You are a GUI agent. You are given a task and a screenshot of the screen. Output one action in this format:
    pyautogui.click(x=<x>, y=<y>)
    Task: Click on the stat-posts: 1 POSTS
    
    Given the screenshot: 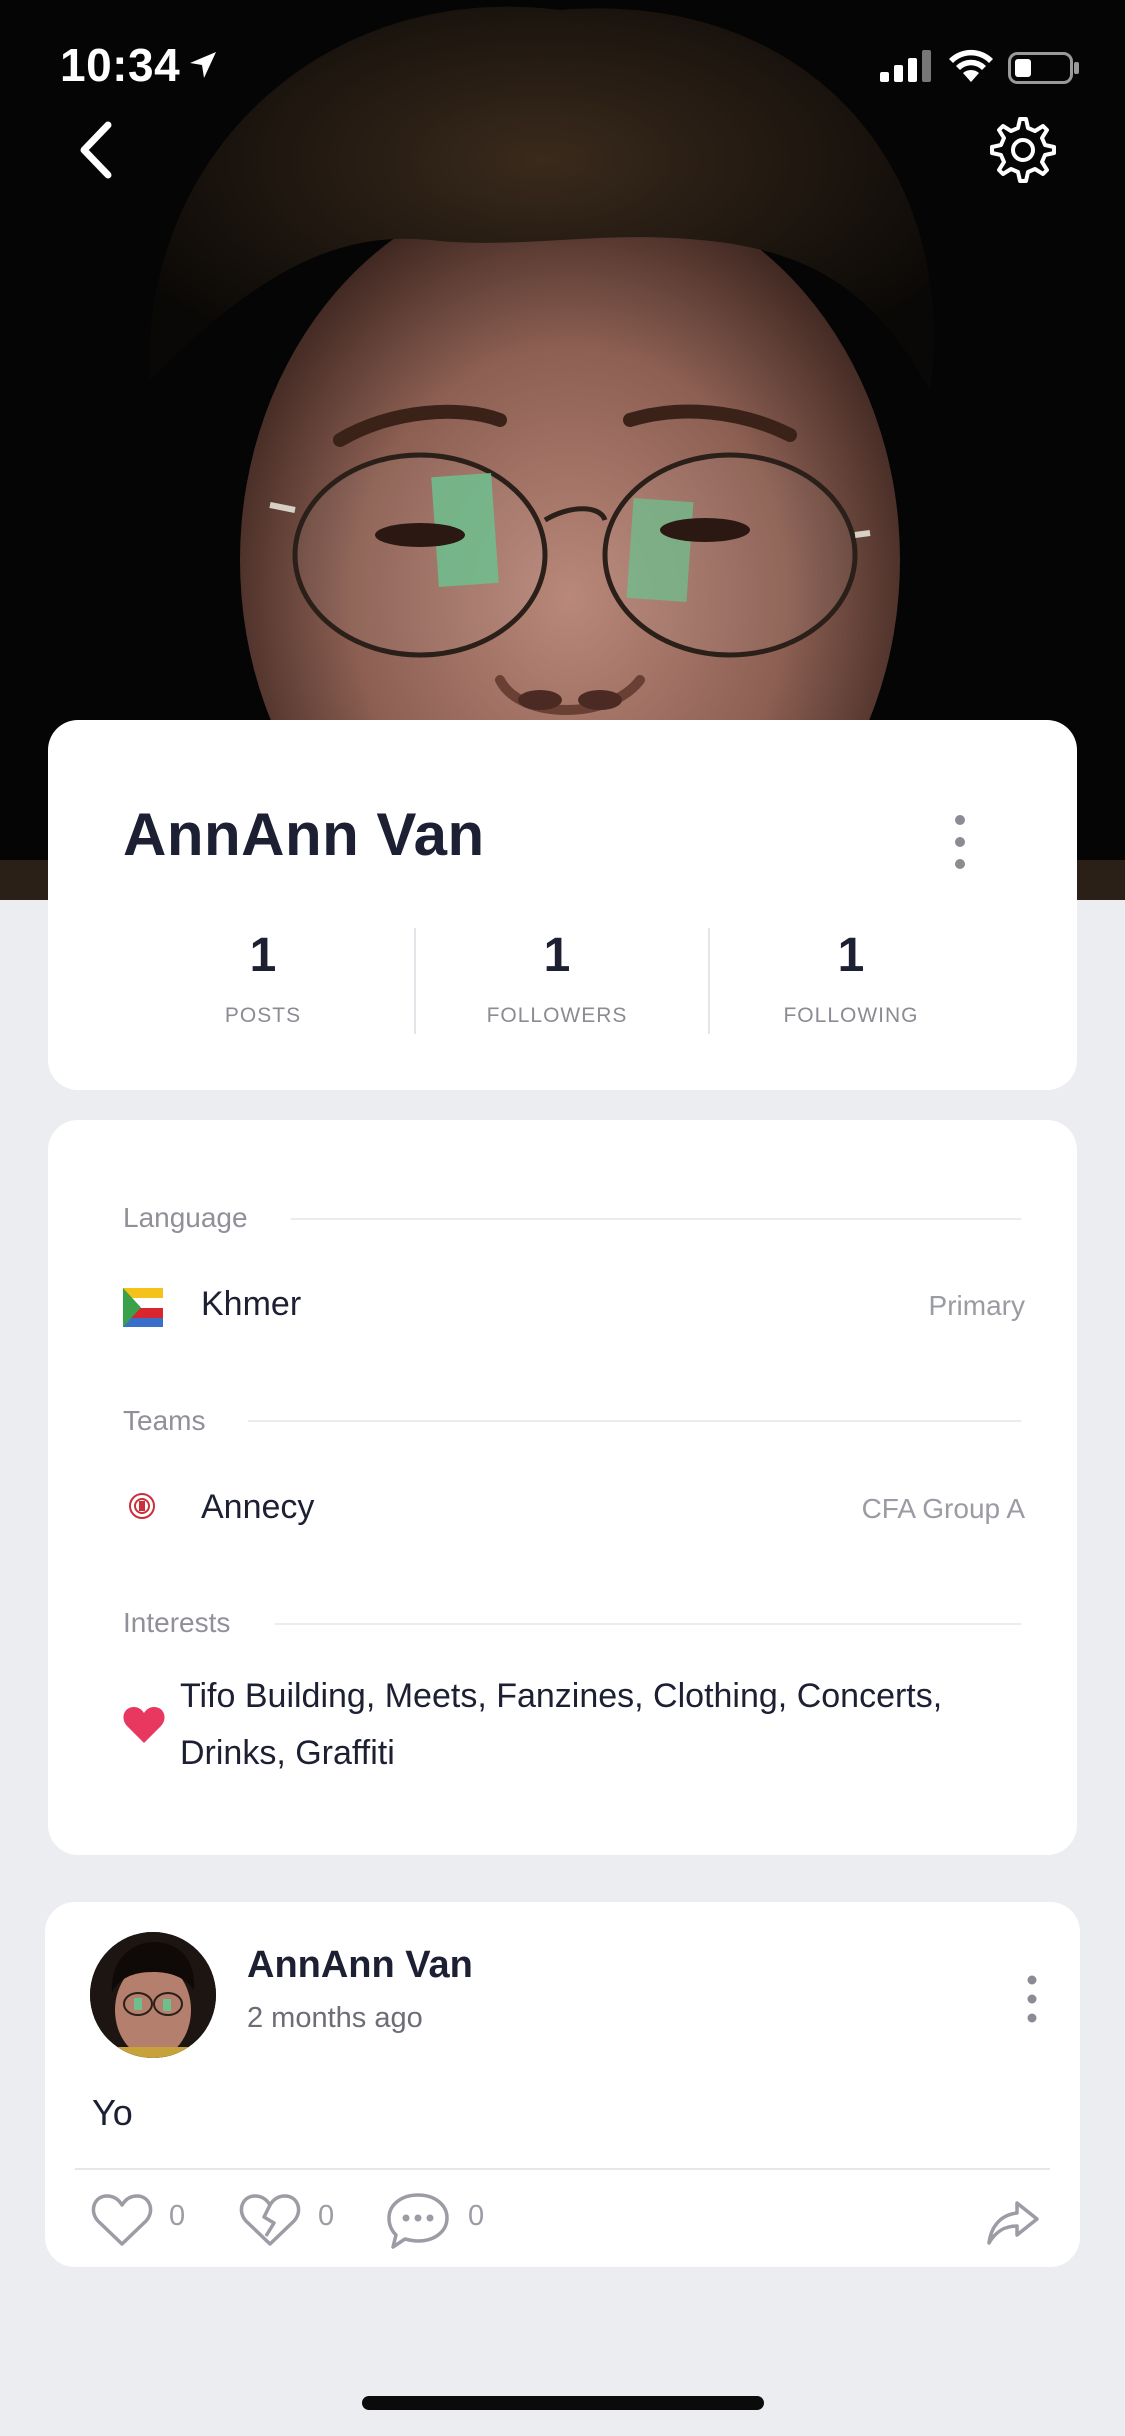 What is the action you would take?
    pyautogui.click(x=263, y=978)
    